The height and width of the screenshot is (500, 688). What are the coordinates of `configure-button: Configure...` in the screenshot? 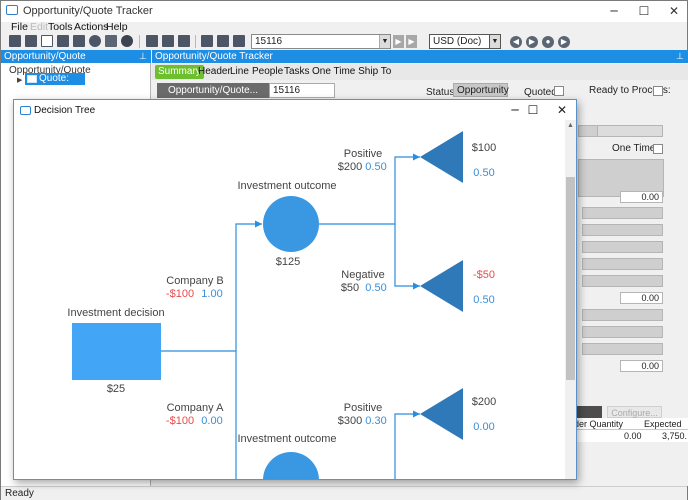 It's located at (634, 412).